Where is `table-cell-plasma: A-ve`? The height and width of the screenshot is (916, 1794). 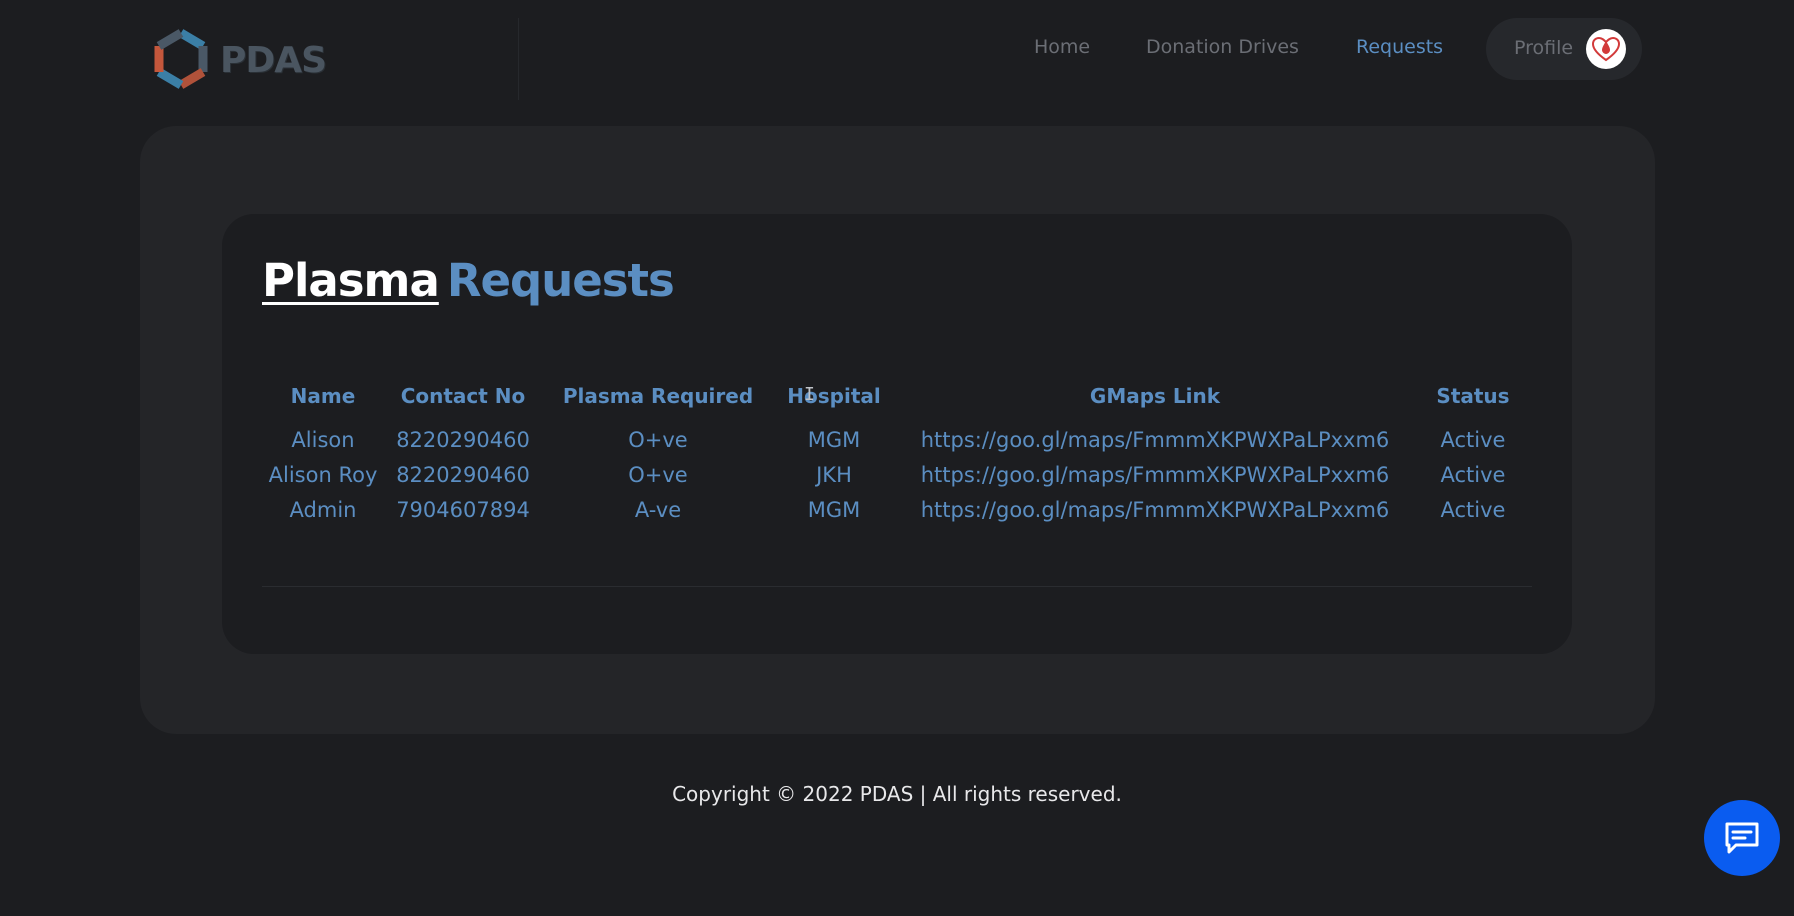 table-cell-plasma: A-ve is located at coordinates (658, 510).